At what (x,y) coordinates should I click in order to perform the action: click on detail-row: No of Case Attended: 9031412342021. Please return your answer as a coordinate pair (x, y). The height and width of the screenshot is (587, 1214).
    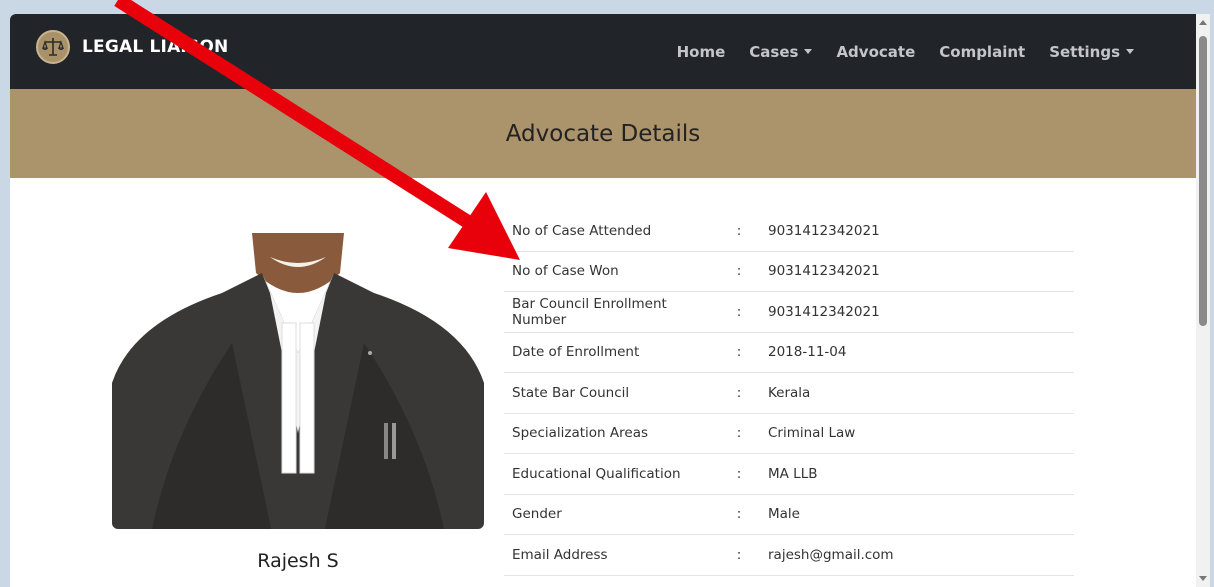
    Looking at the image, I should click on (789, 231).